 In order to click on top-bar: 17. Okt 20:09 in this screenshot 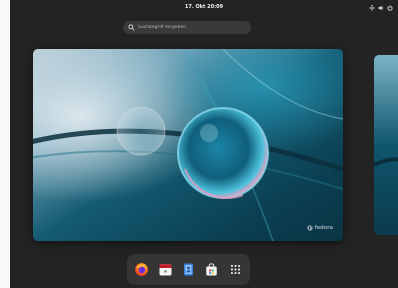, I will do `click(204, 9)`.